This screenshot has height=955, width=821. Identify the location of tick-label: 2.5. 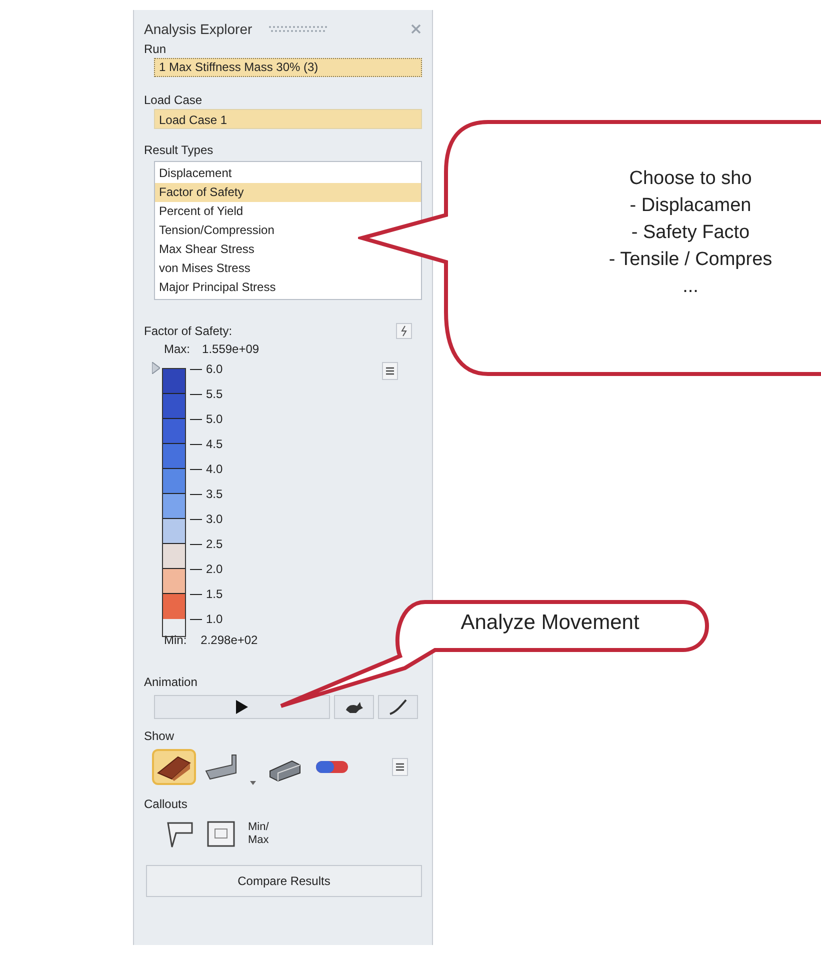
(214, 544).